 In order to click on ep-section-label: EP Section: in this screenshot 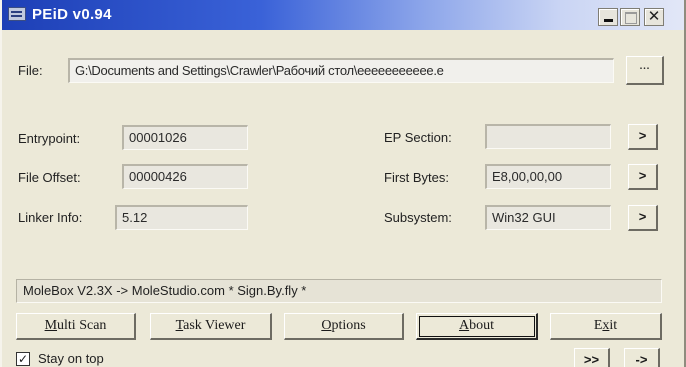, I will do `click(418, 137)`.